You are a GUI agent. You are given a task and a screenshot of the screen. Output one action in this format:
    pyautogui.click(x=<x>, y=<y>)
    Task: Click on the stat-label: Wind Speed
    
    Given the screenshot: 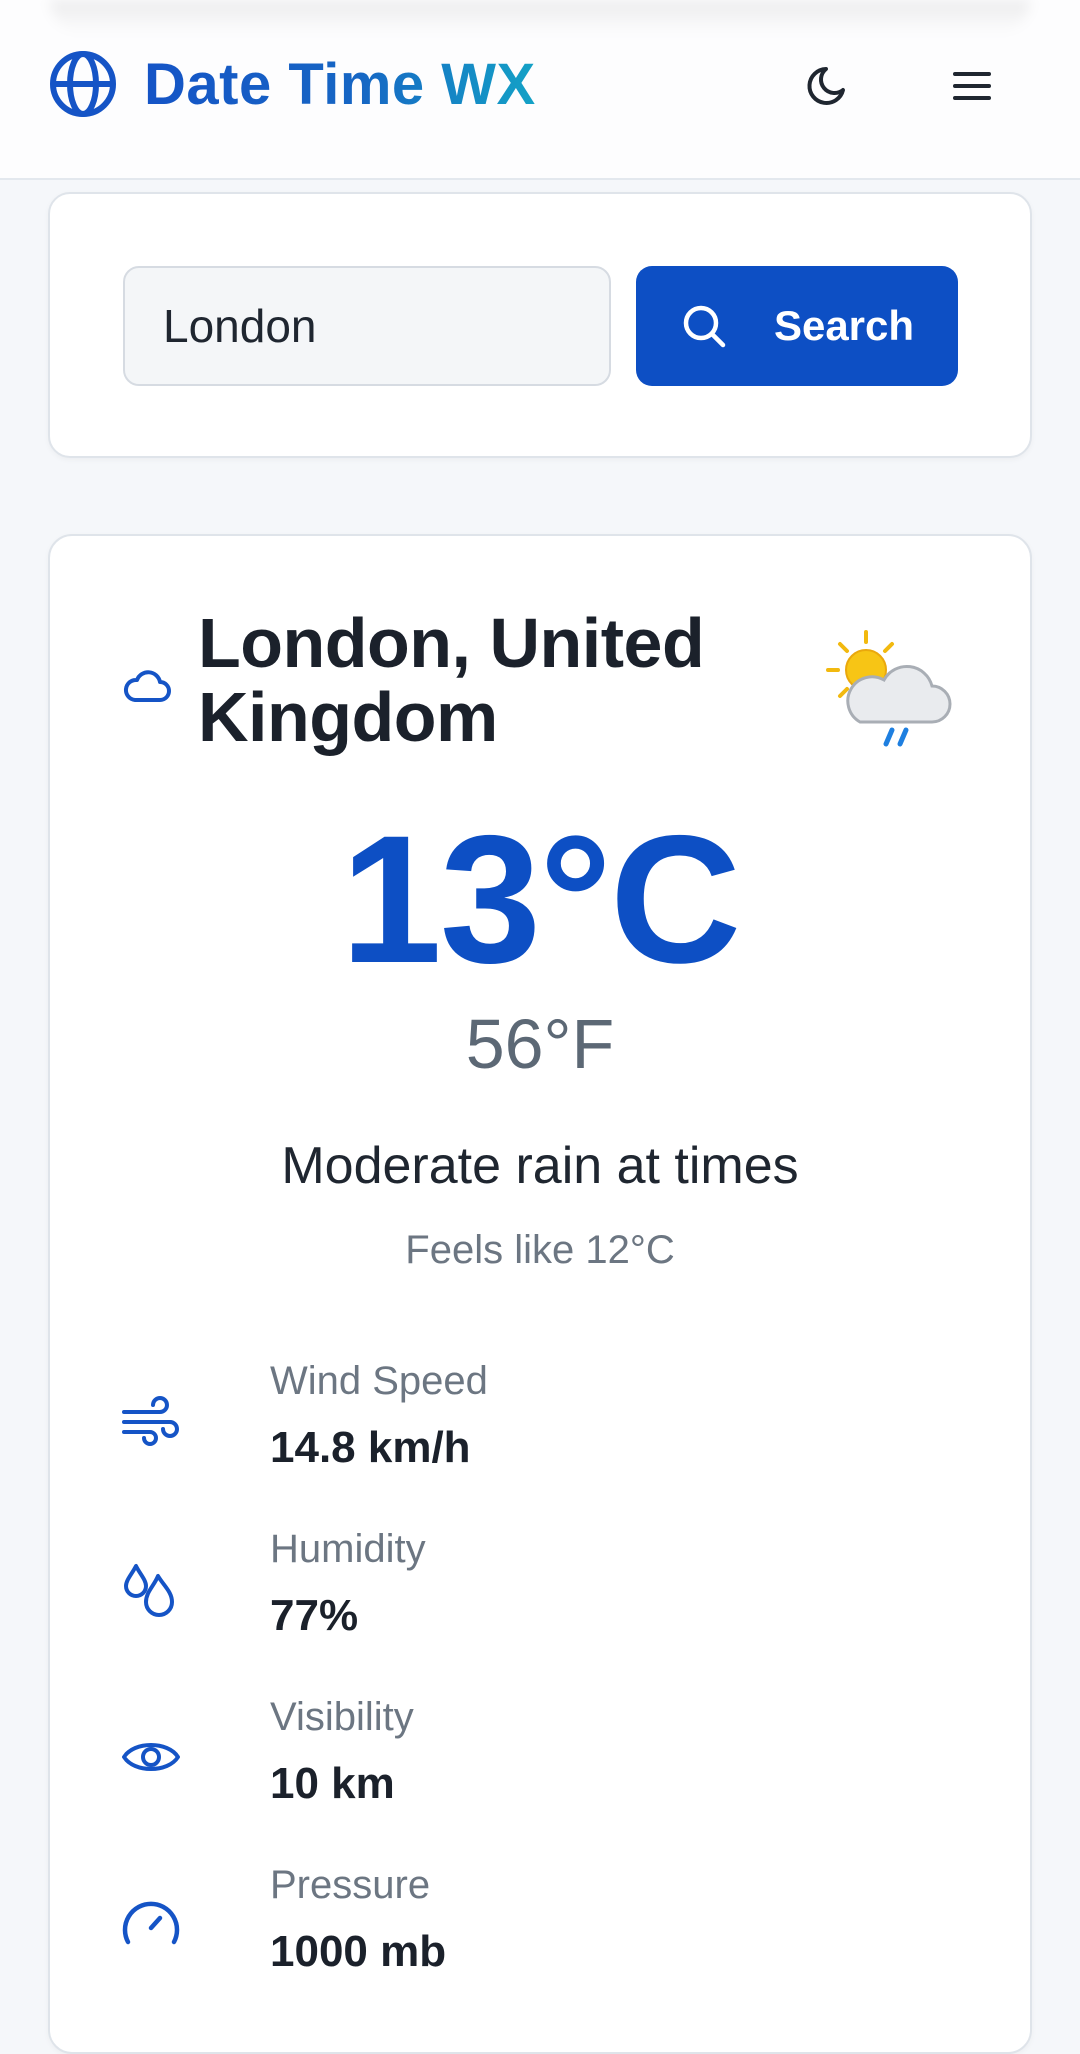 What is the action you would take?
    pyautogui.click(x=379, y=1381)
    